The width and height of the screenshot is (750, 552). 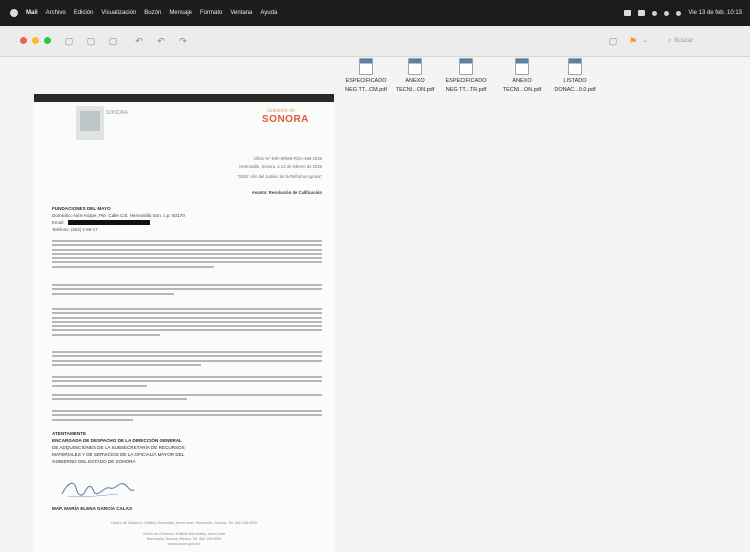 What do you see at coordinates (466, 81) in the screenshot?
I see `file-name: ESPECIFICADO` at bounding box center [466, 81].